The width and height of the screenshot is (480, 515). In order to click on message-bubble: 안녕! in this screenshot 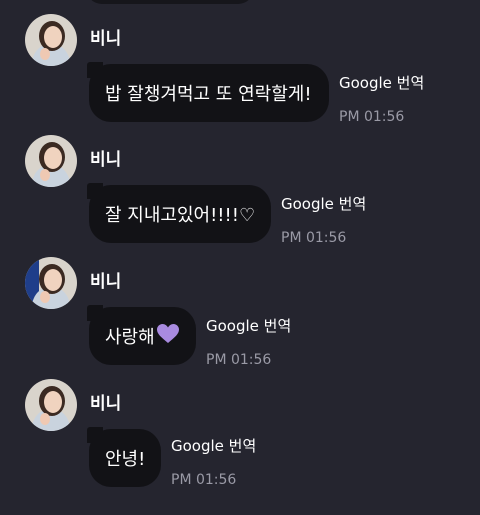, I will do `click(124, 457)`.